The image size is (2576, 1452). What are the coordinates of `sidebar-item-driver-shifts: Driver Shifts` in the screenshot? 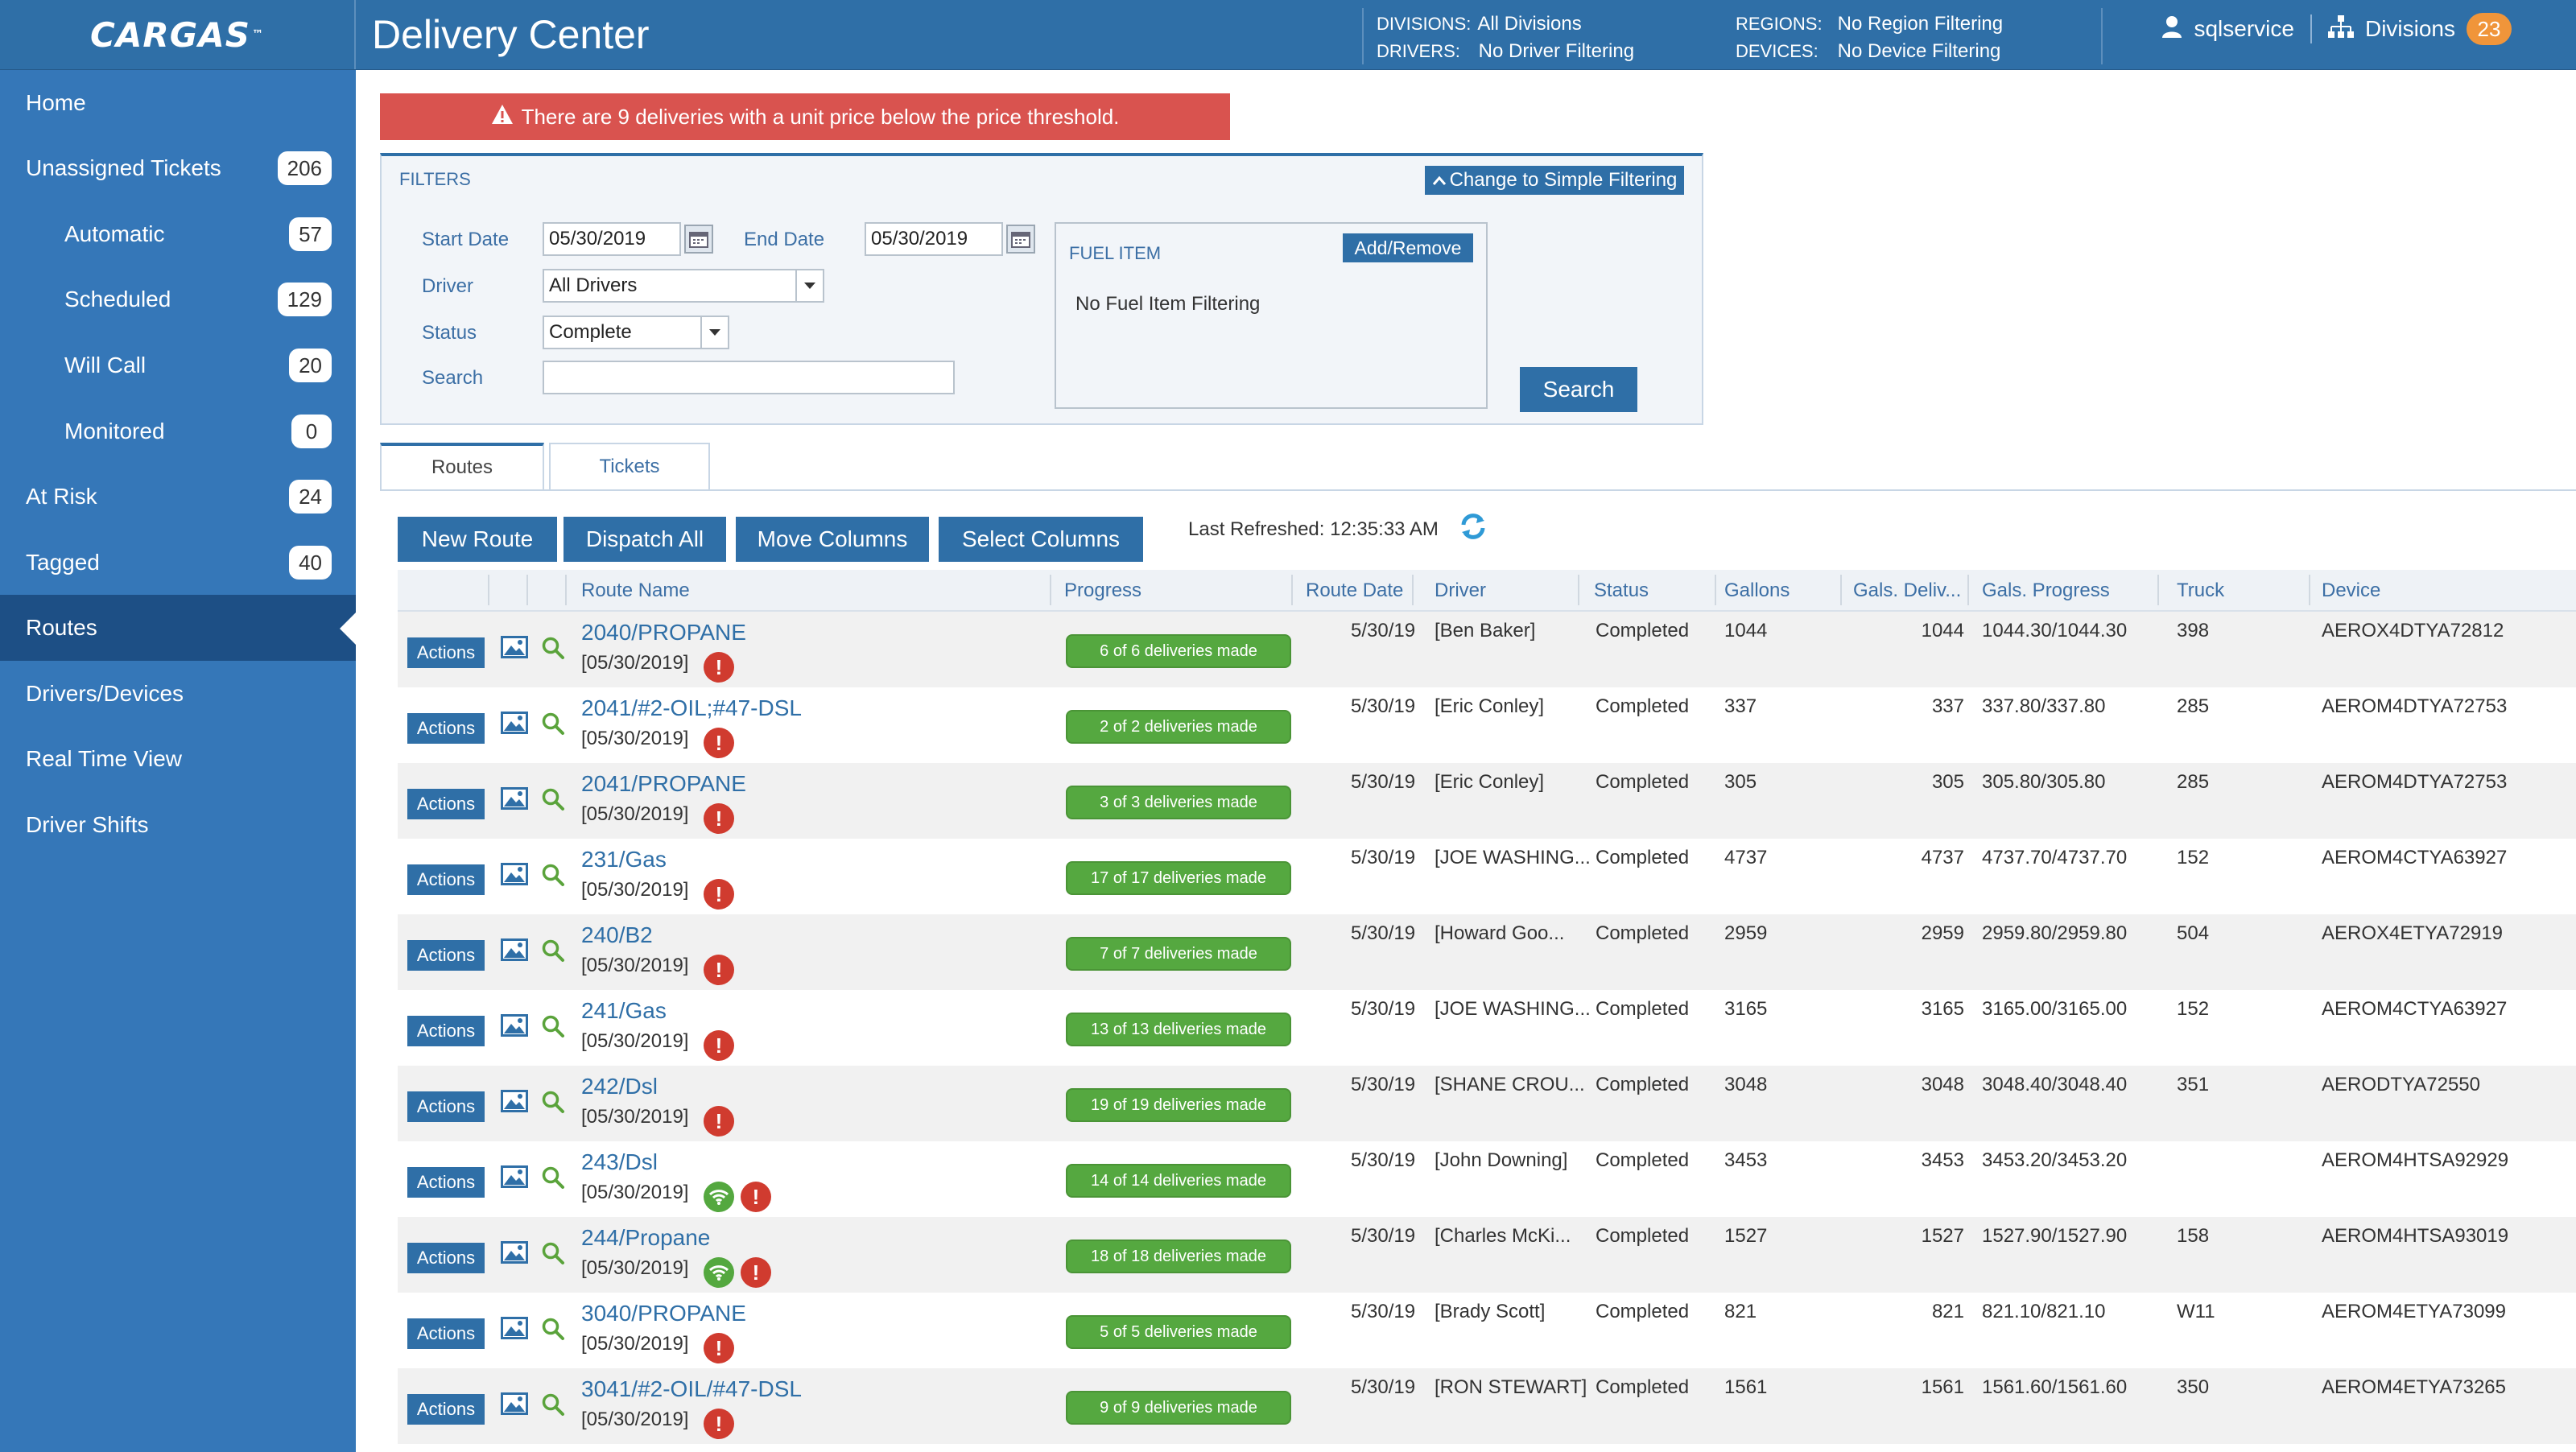 It's located at (178, 825).